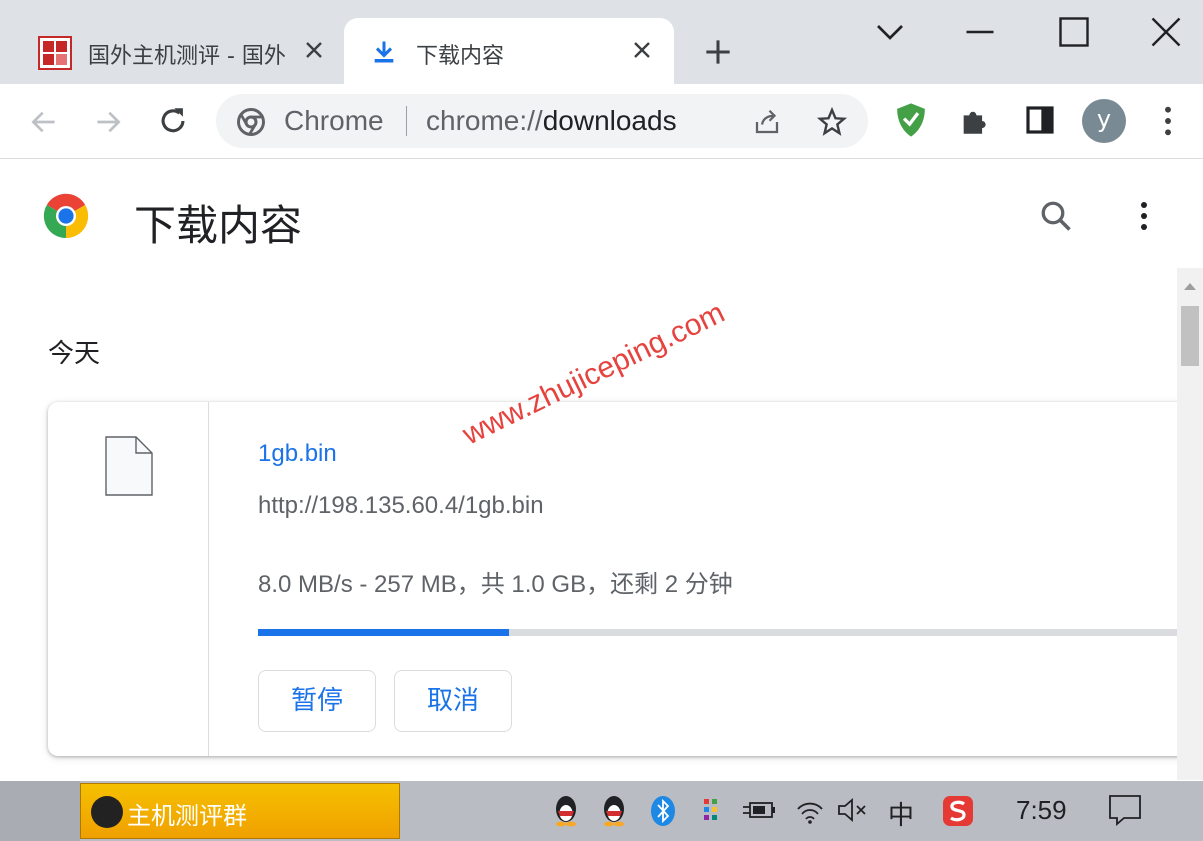 This screenshot has width=1203, height=841. I want to click on omnibox: Chrome chrome://downloads, so click(542, 121).